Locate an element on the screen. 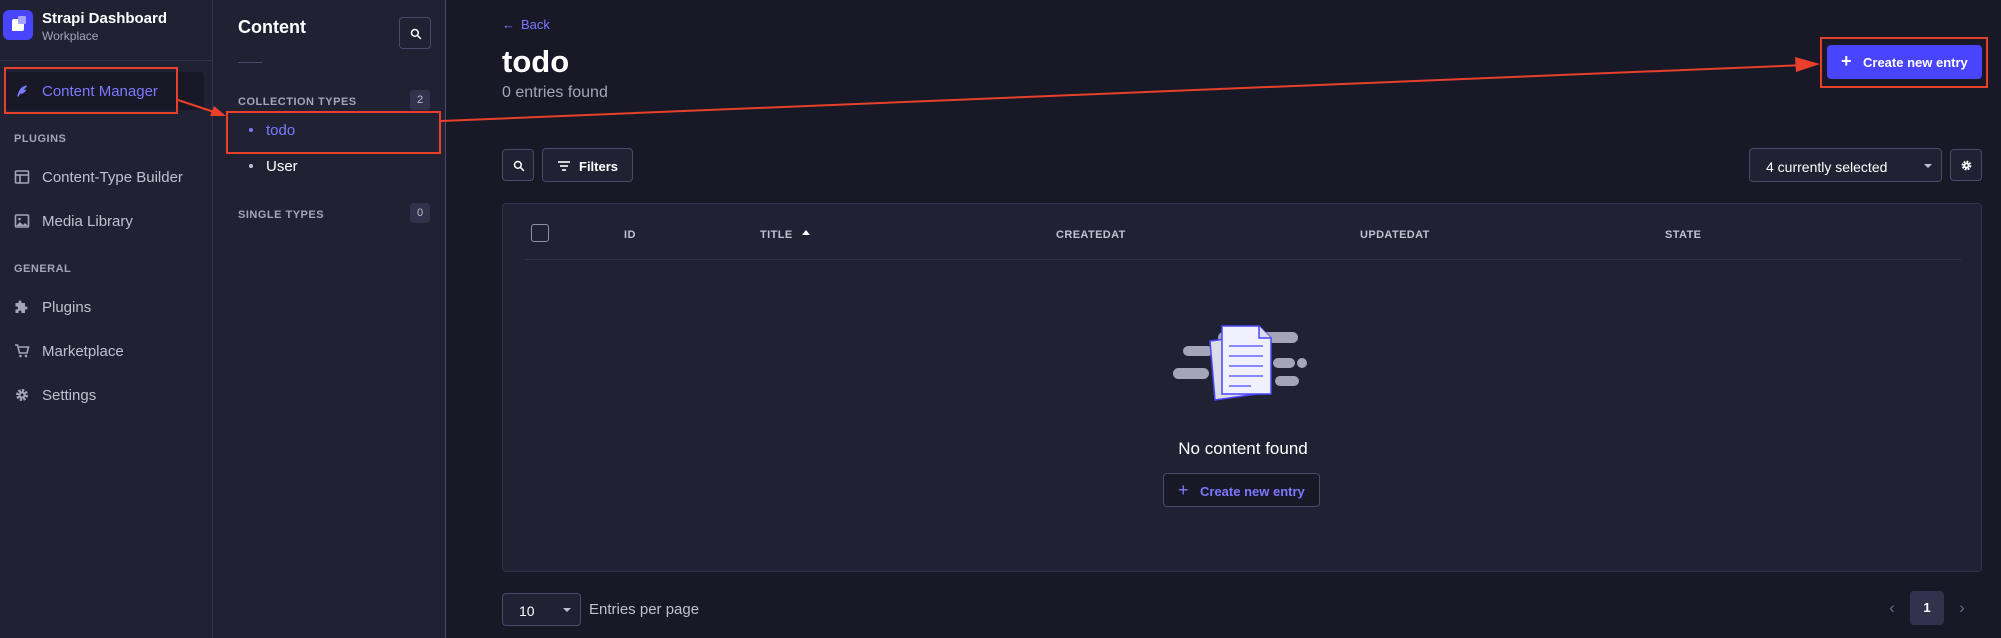 This screenshot has width=2001, height=638. collection-item-label: User is located at coordinates (282, 166).